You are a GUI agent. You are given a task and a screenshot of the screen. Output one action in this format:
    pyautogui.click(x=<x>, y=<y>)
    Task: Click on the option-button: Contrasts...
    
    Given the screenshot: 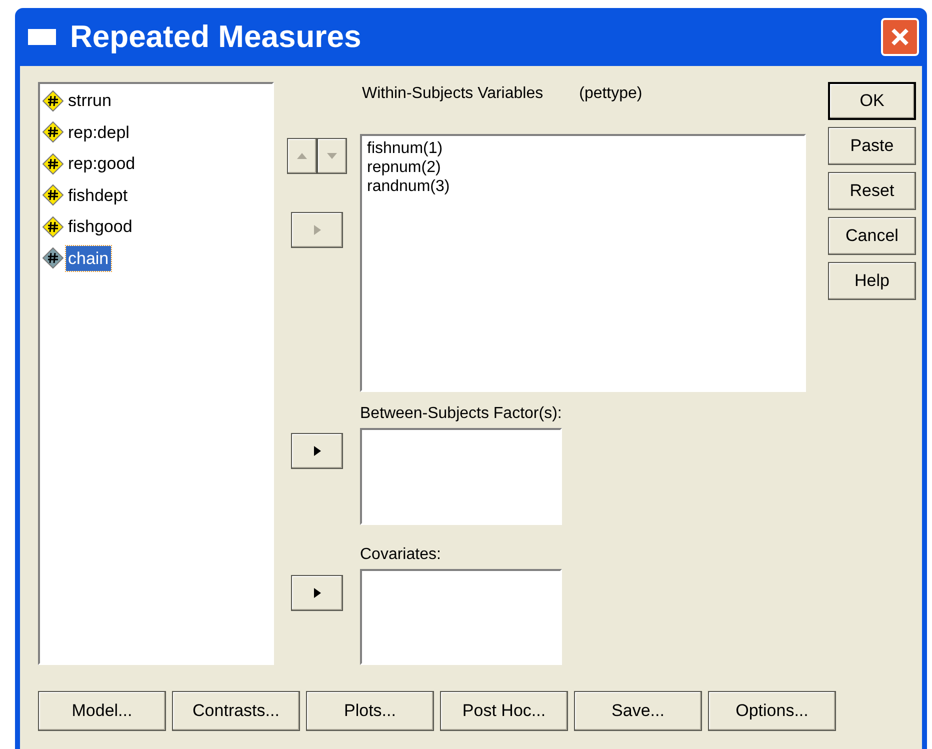 What is the action you would take?
    pyautogui.click(x=236, y=711)
    